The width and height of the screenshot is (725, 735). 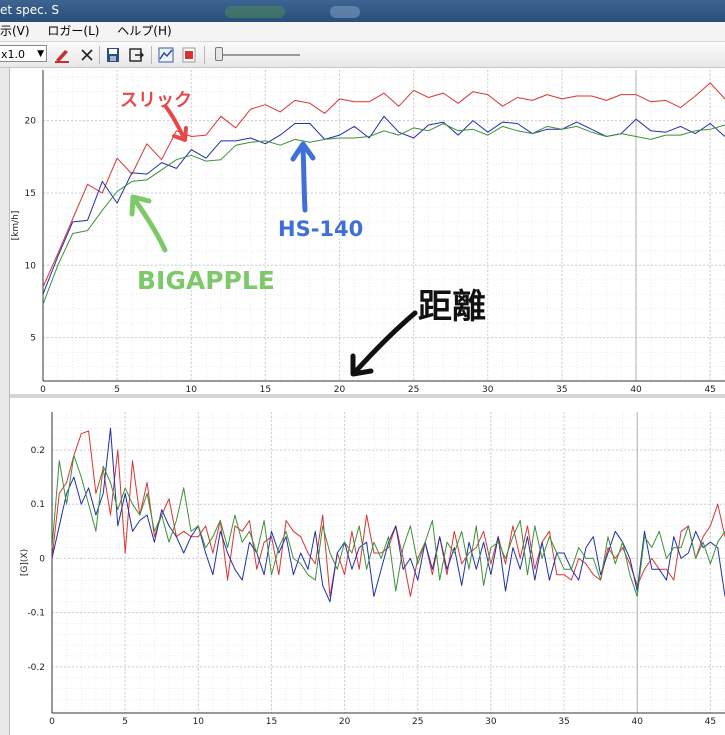 What do you see at coordinates (362, 11) in the screenshot?
I see `title-bar: et spec. S` at bounding box center [362, 11].